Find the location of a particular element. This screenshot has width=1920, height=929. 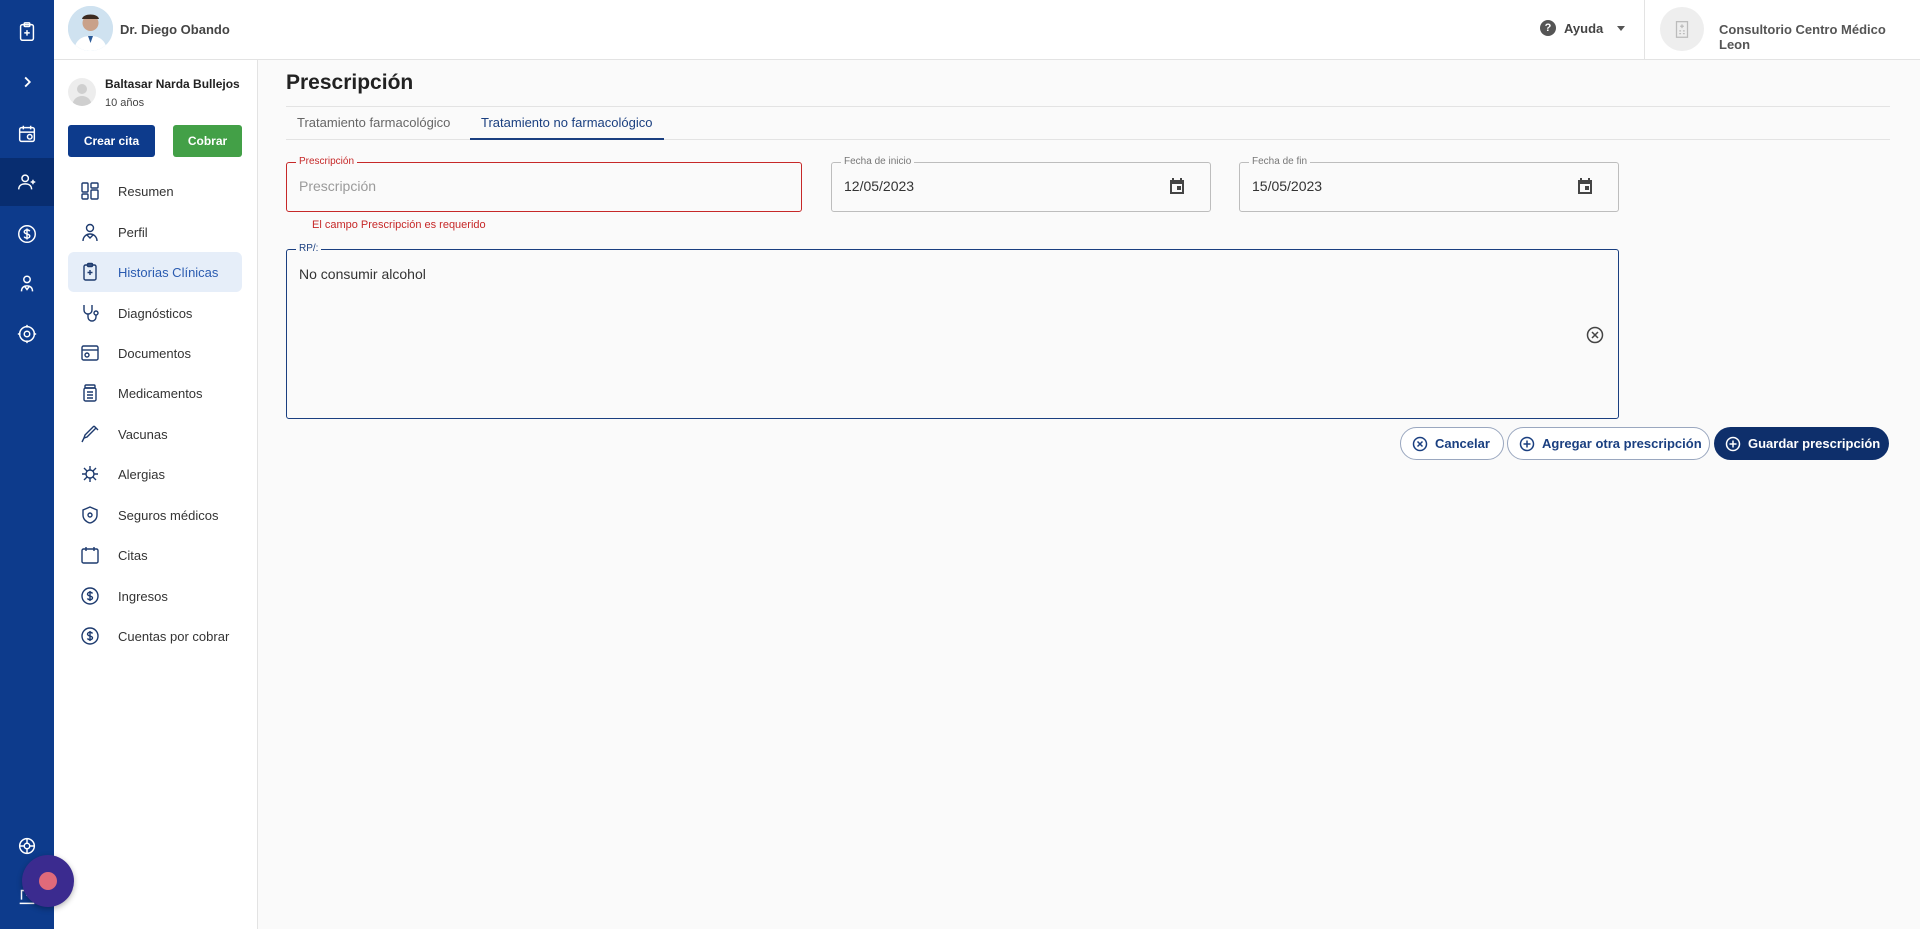

save-label: Guardar prescripción is located at coordinates (1814, 443).